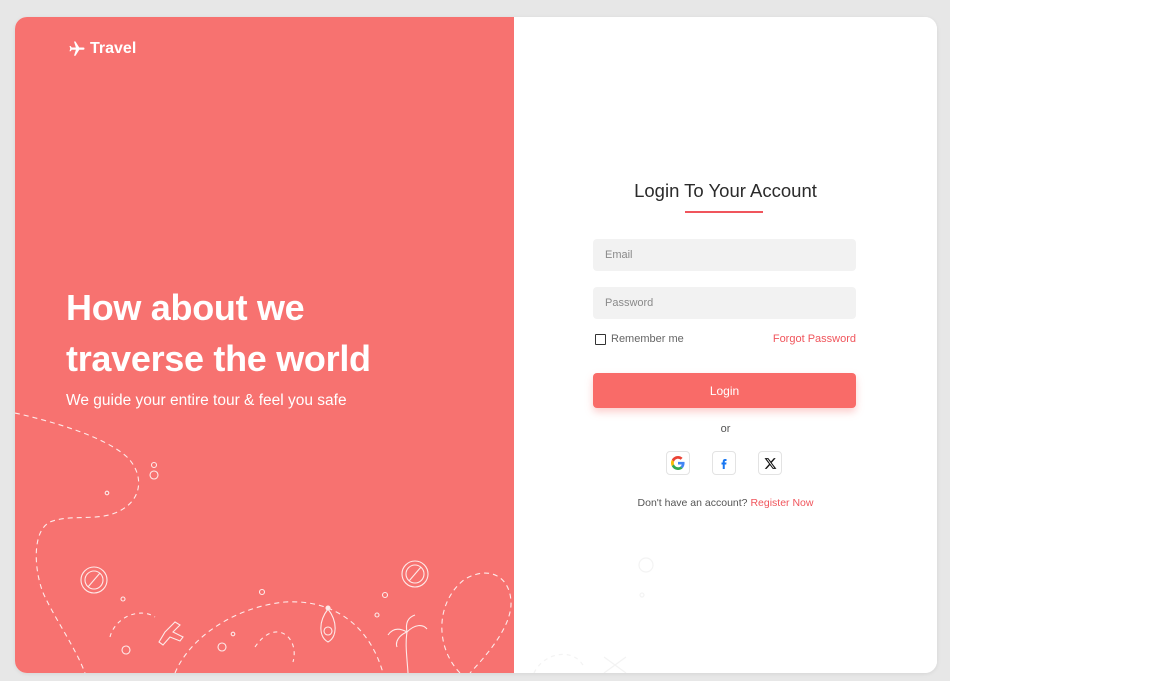  I want to click on or-divider: or, so click(725, 429).